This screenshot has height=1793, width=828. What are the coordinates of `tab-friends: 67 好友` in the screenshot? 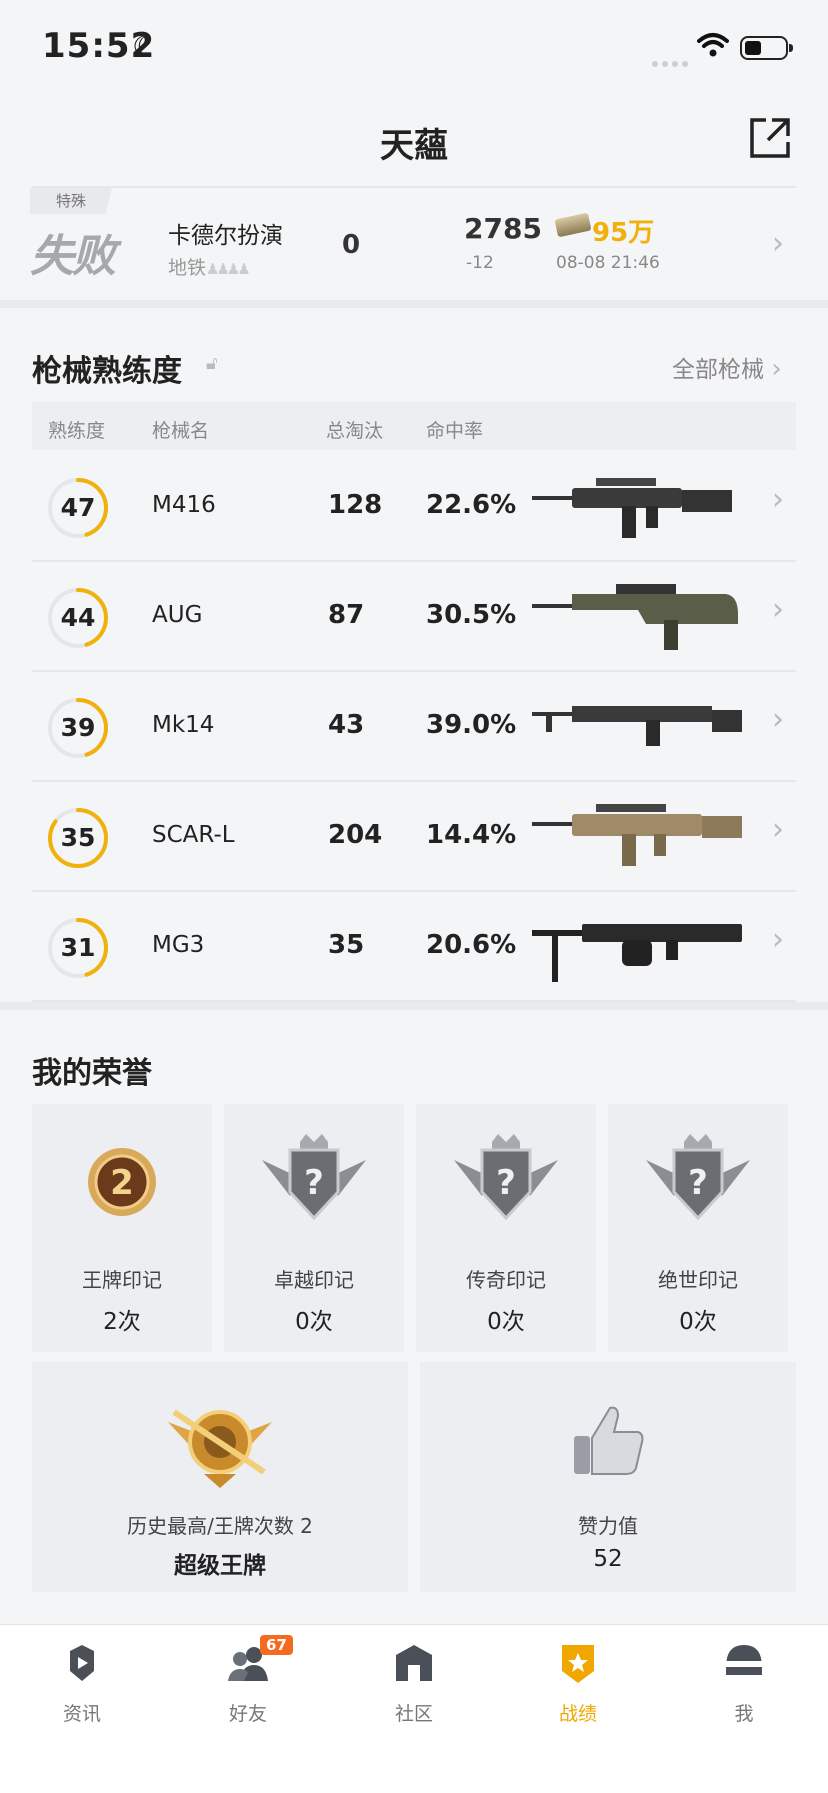 It's located at (248, 1680).